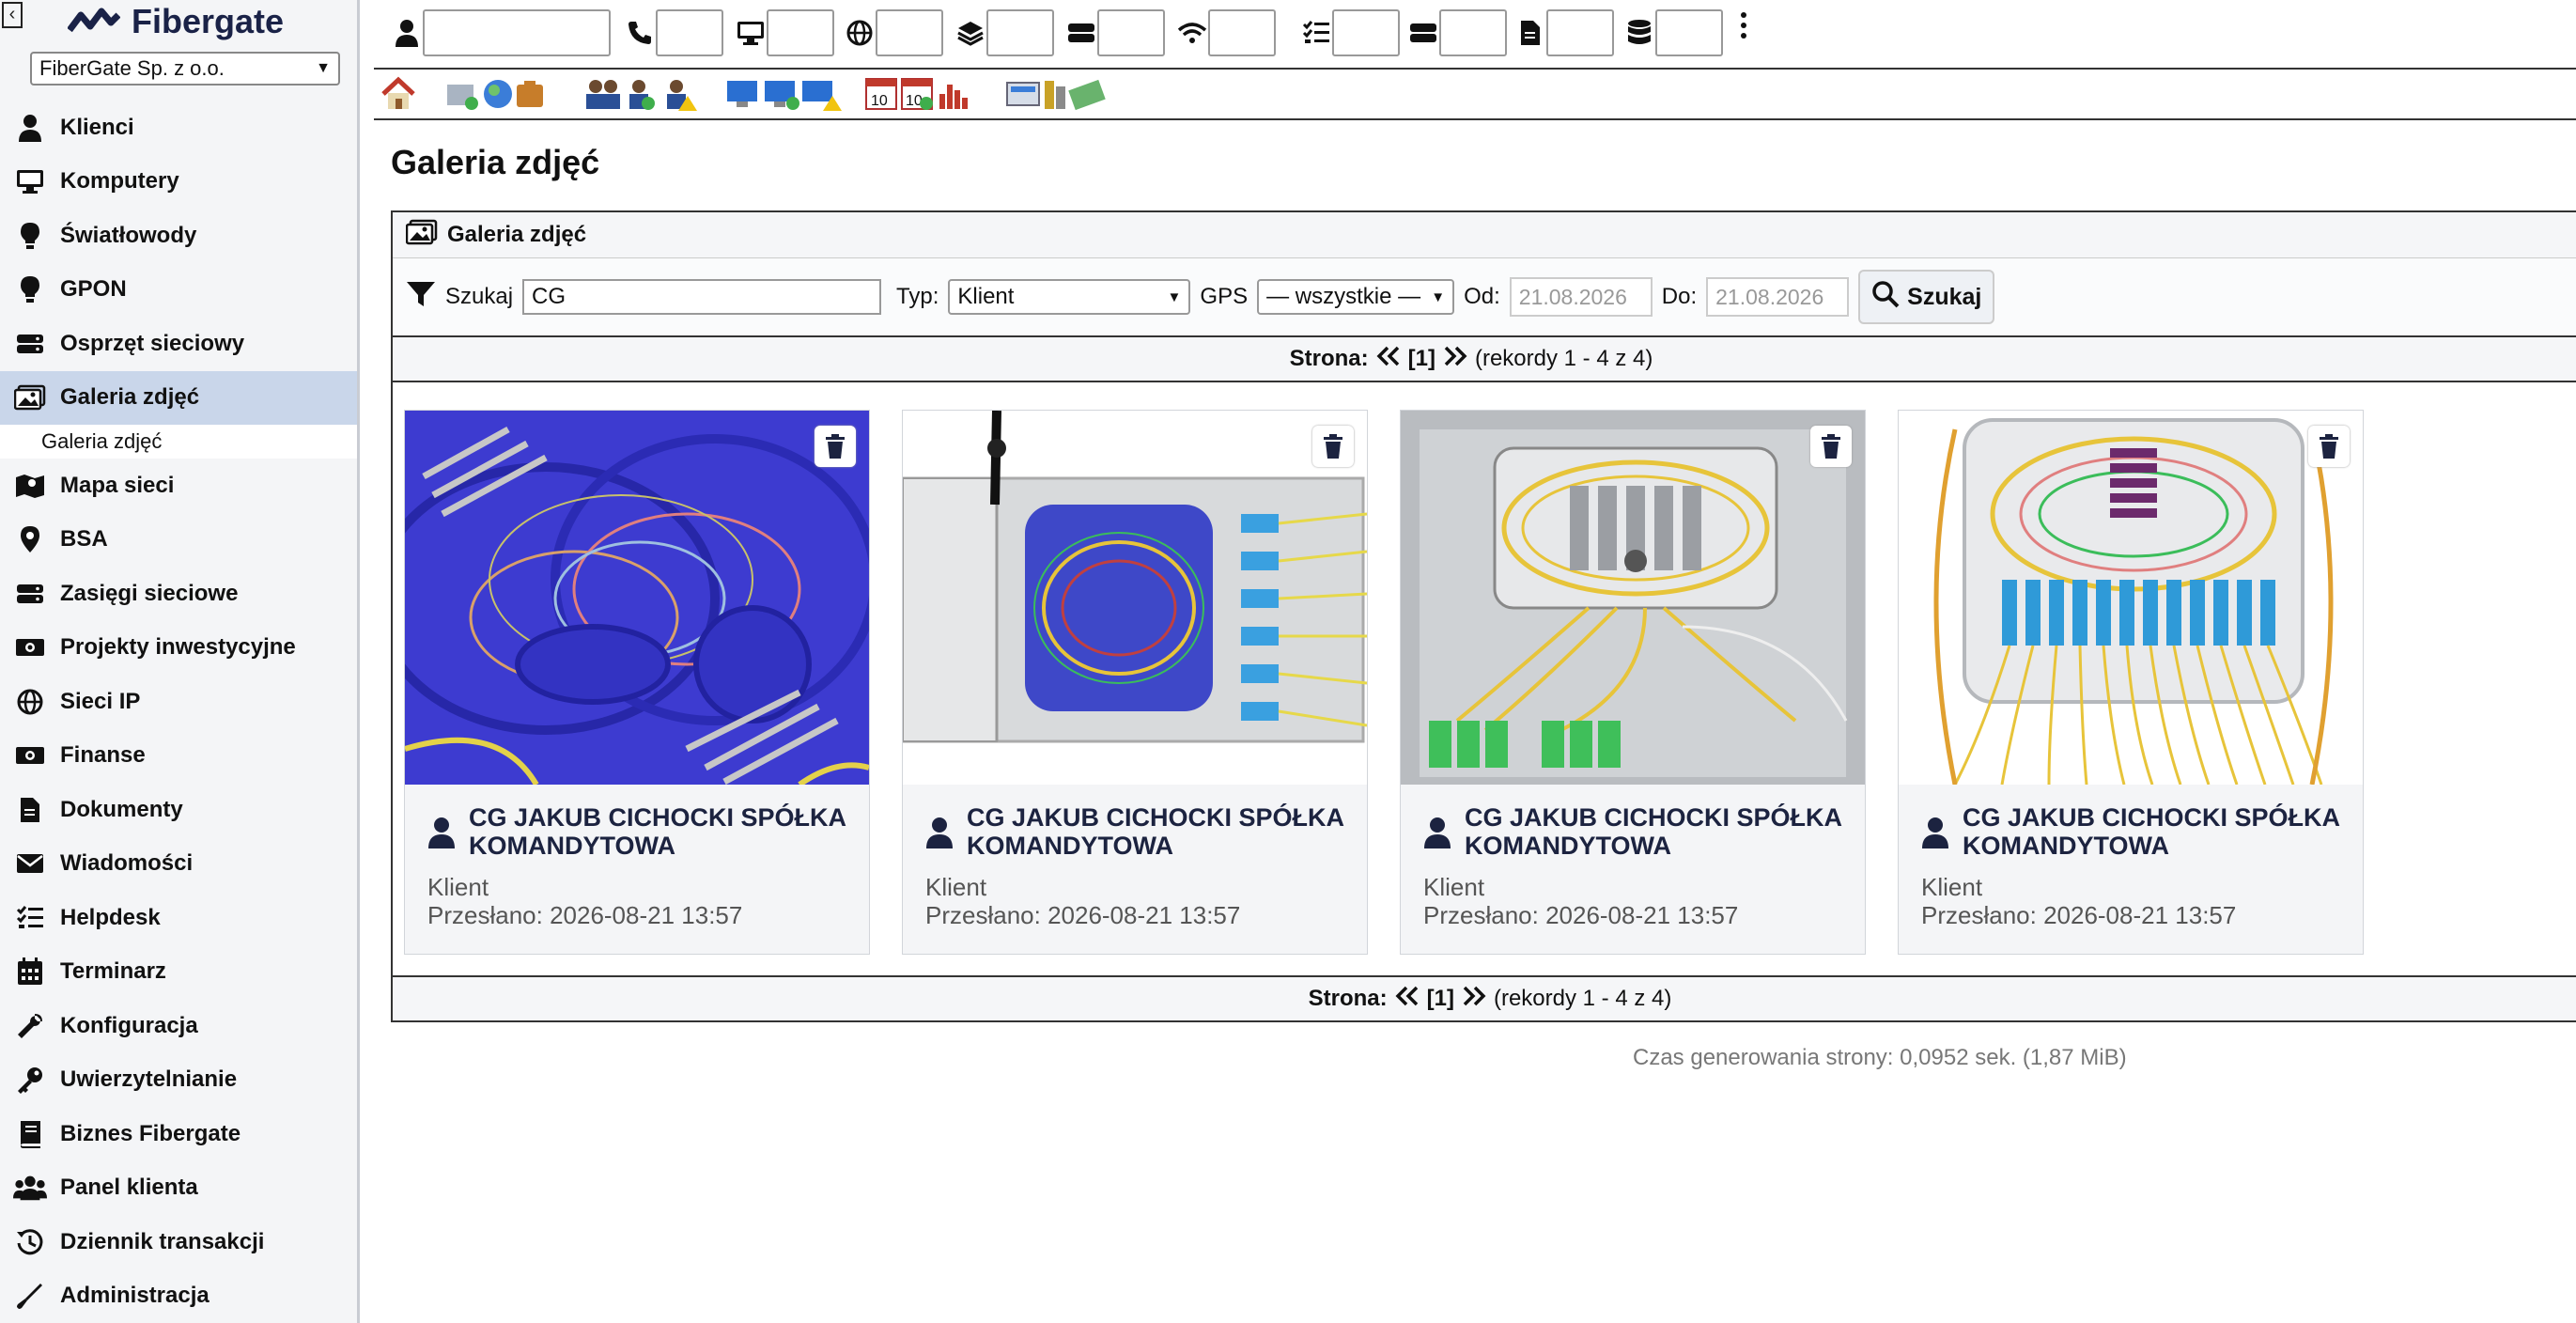 This screenshot has width=2576, height=1323. What do you see at coordinates (1131, 32) in the screenshot?
I see `device-search-input` at bounding box center [1131, 32].